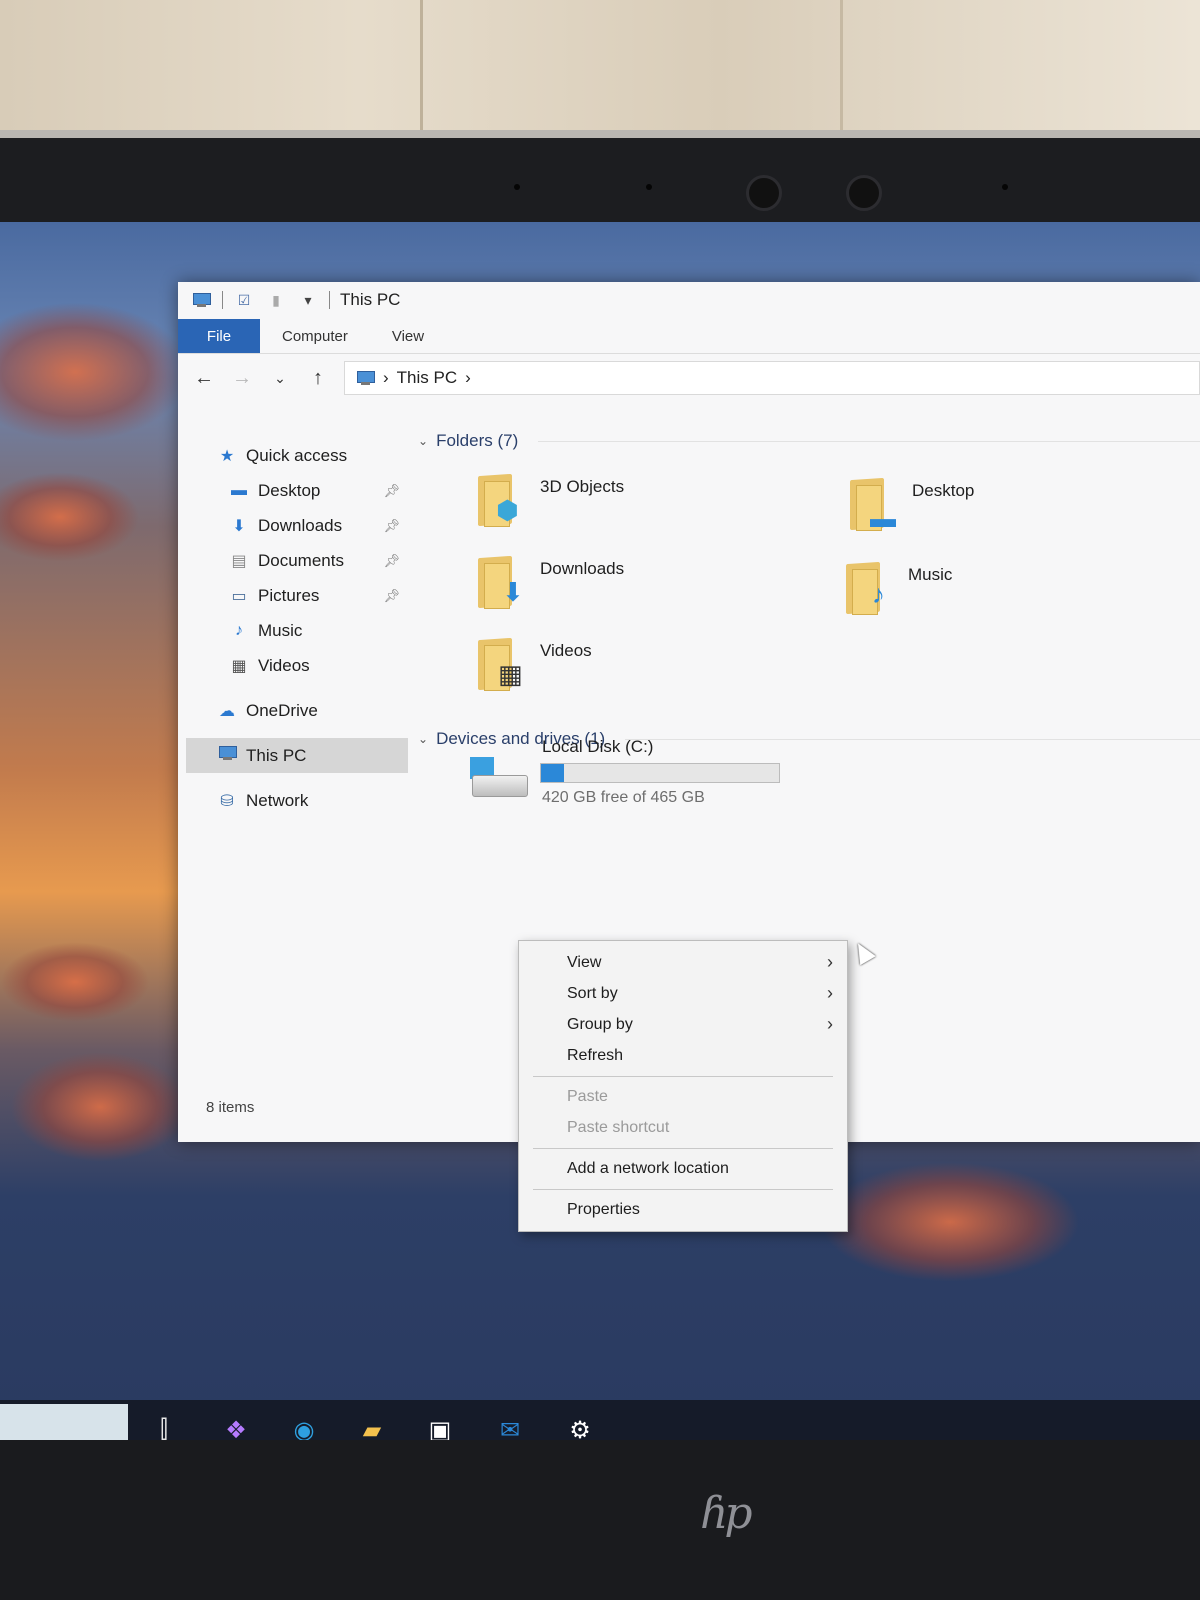 The height and width of the screenshot is (1600, 1200). Describe the element at coordinates (230, 1107) in the screenshot. I see `status-item-count: 8 items` at that location.